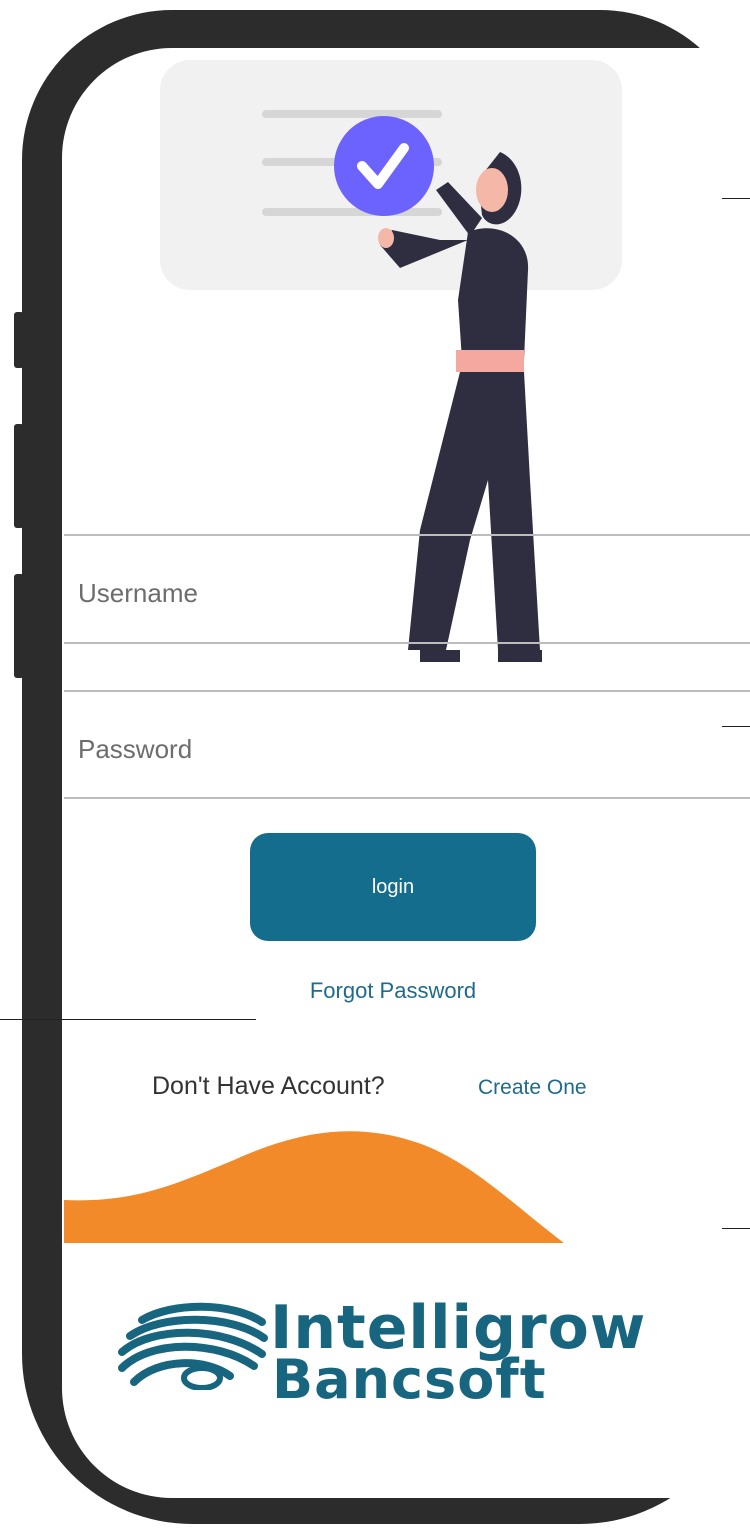  Describe the element at coordinates (407, 798) in the screenshot. I see `password-bottom-border` at that location.